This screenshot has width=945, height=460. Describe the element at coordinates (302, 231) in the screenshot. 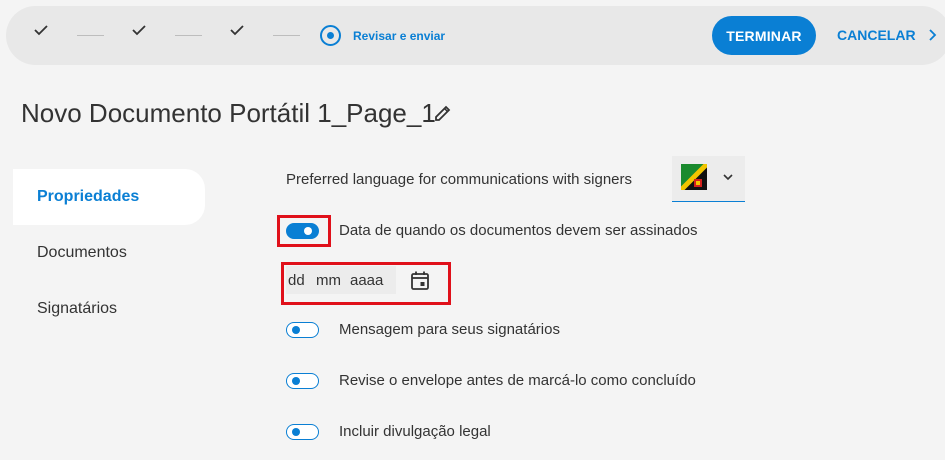

I see `sign-date-toggle` at that location.